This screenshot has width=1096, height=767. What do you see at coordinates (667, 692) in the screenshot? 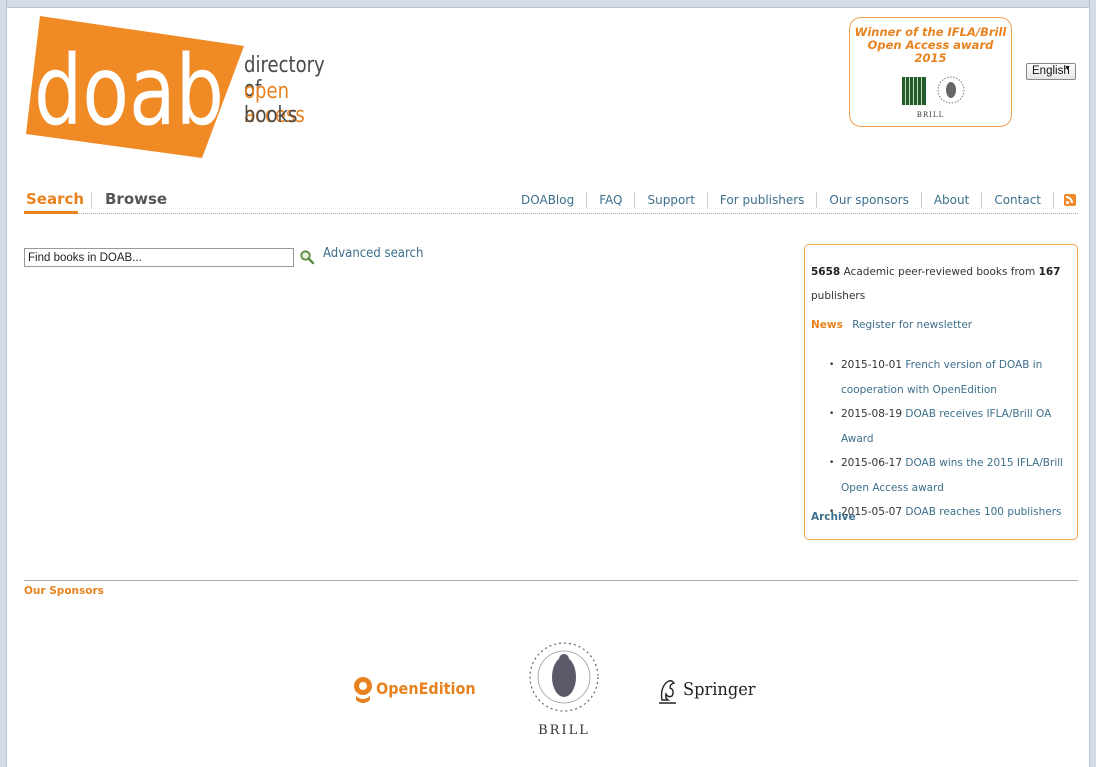
I see `springer-horse-icon` at bounding box center [667, 692].